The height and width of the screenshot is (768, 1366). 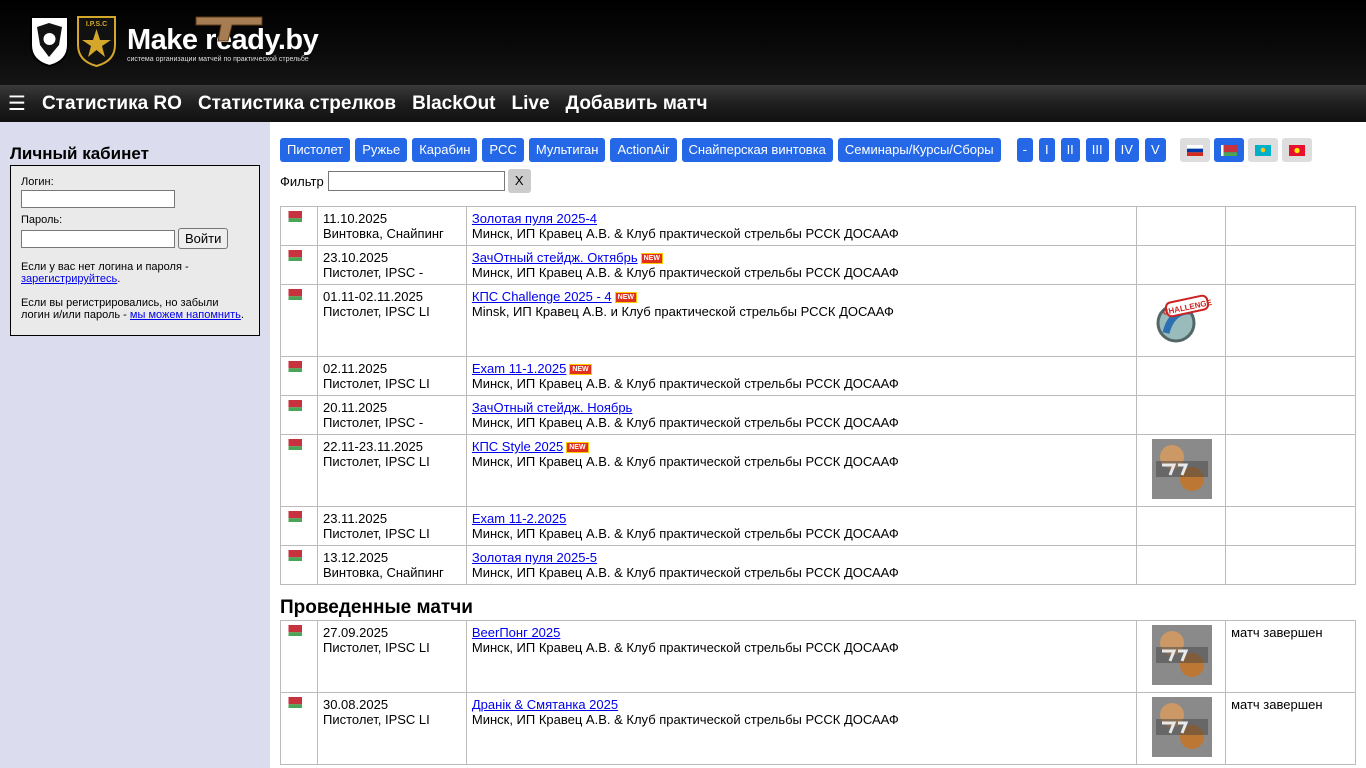 I want to click on match-link: Золотая пуля 2025-5, so click(x=534, y=557).